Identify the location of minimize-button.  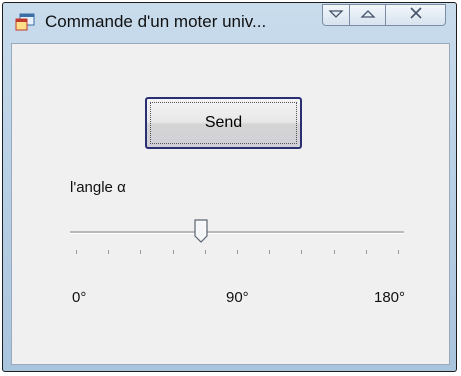
(336, 15).